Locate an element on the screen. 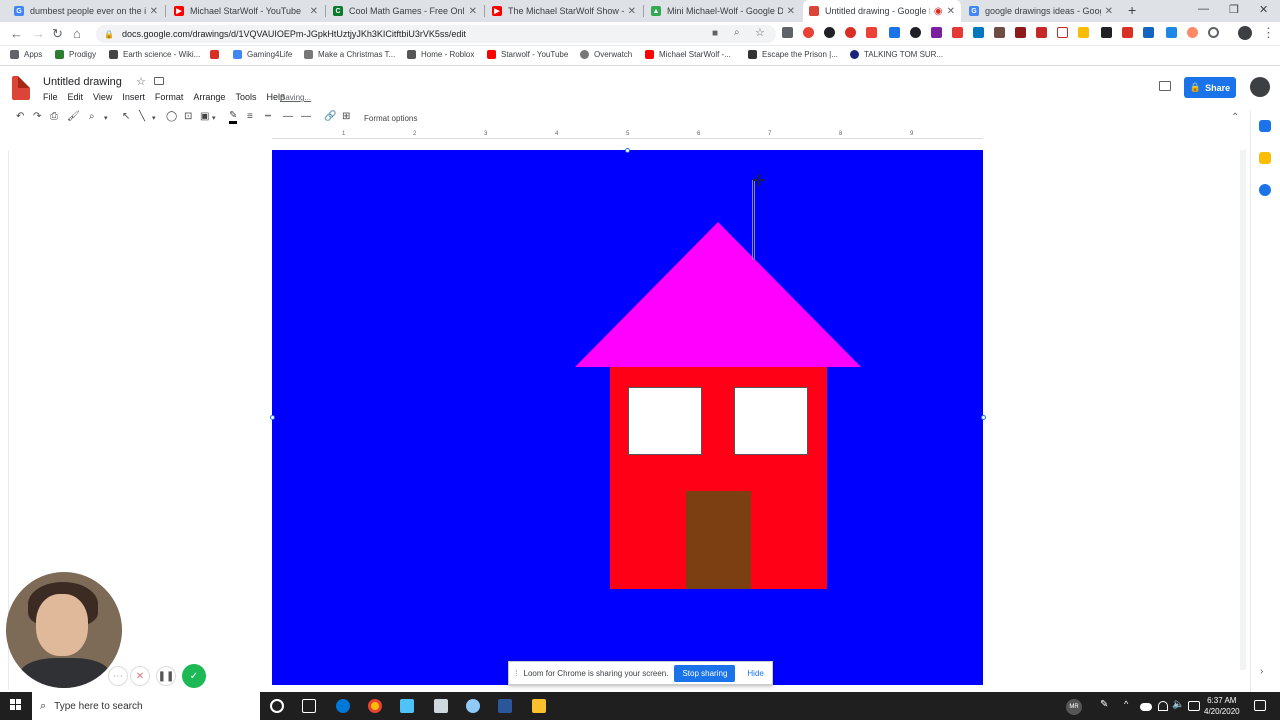 This screenshot has height=720, width=1280. collapse-toolbar-icon: ⌃ is located at coordinates (1235, 117).